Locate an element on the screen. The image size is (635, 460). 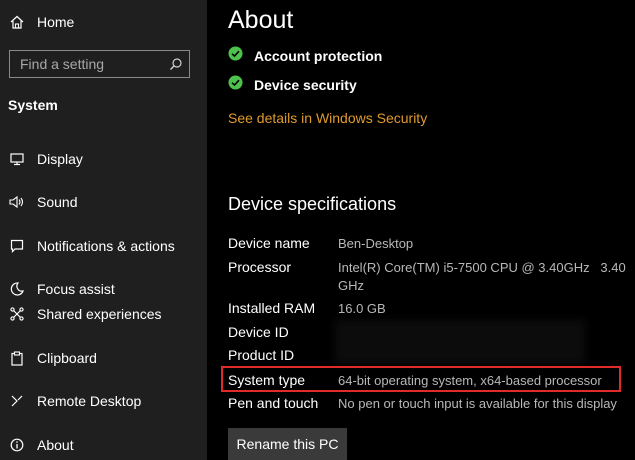
sidebar-item-notifications: Notifications & actions is located at coordinates (103, 246).